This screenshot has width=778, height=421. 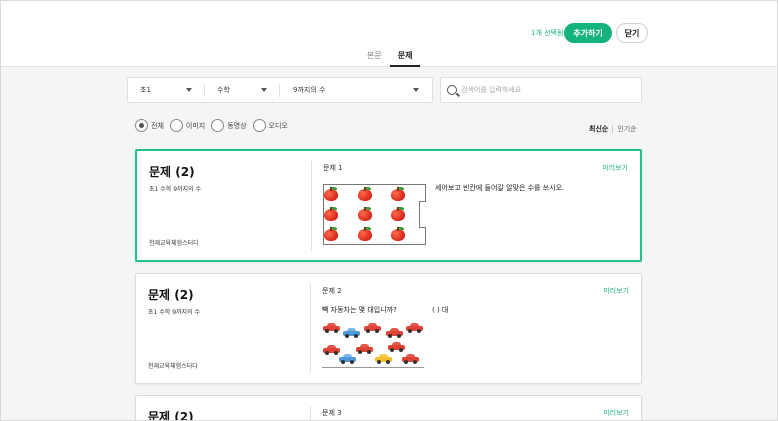 I want to click on grade-select-value: 초1, so click(x=145, y=90).